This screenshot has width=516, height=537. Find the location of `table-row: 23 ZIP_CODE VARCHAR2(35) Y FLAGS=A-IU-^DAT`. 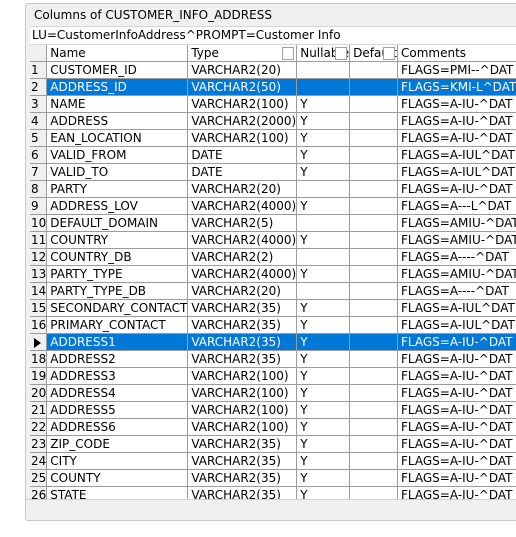

table-row: 23 ZIP_CODE VARCHAR2(35) Y FLAGS=A-IU-^DAT is located at coordinates (273, 444).